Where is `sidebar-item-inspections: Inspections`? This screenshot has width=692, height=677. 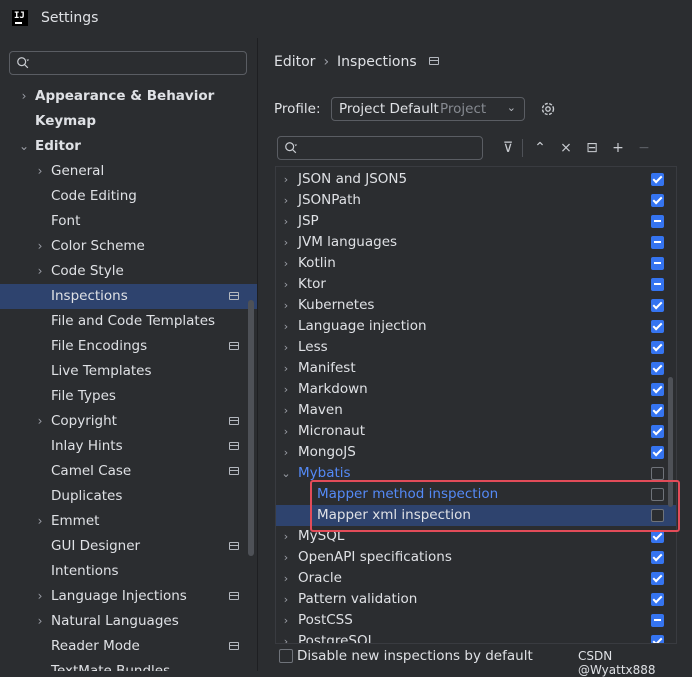
sidebar-item-inspections: Inspections is located at coordinates (128, 296).